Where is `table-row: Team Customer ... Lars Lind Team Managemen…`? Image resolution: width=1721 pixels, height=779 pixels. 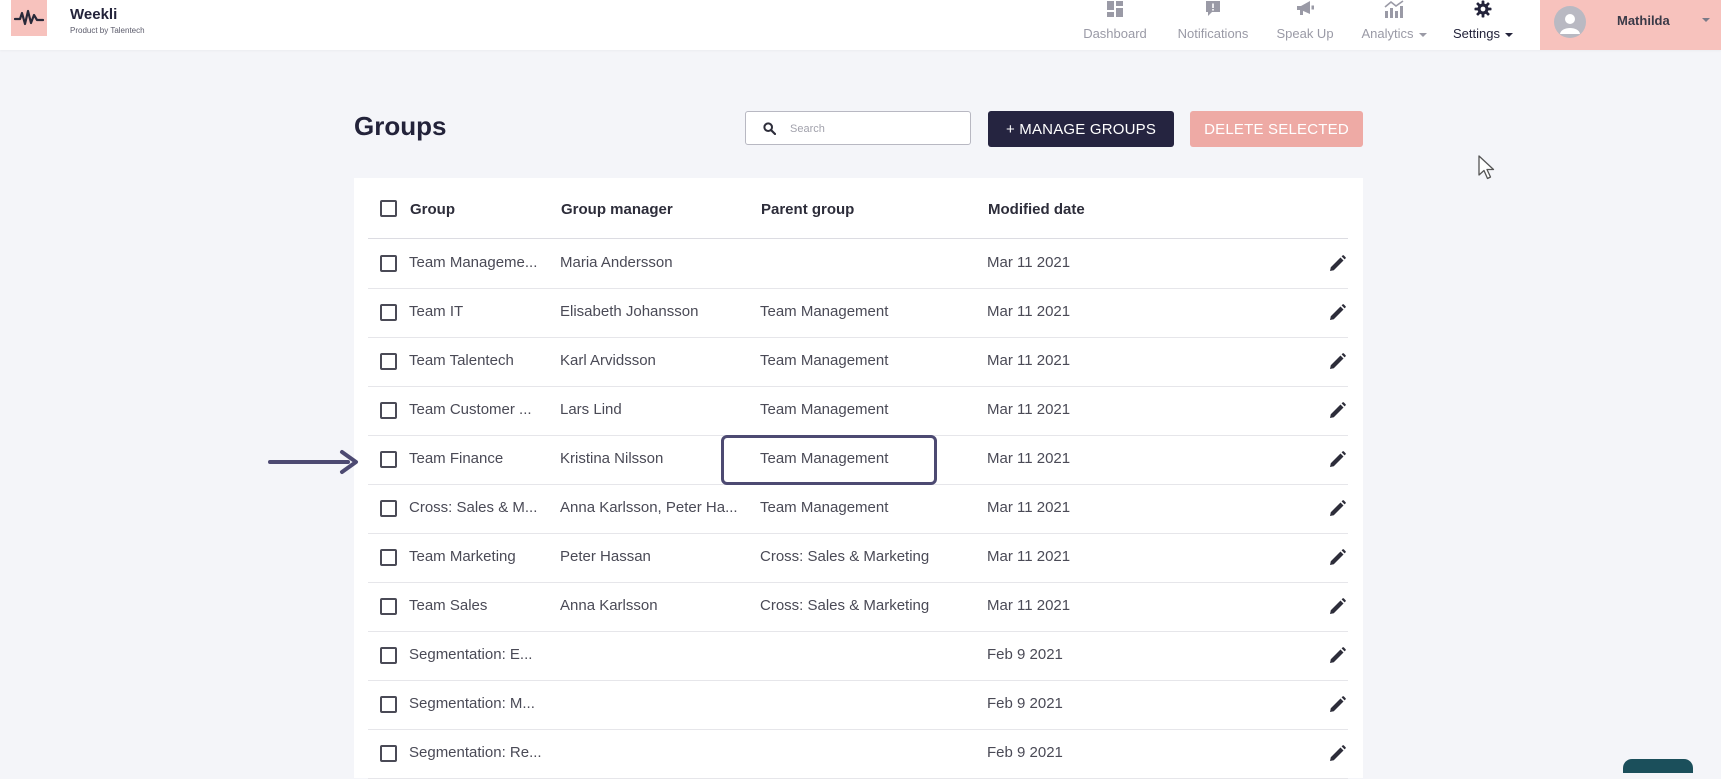 table-row: Team Customer ... Lars Lind Team Managemen… is located at coordinates (858, 411).